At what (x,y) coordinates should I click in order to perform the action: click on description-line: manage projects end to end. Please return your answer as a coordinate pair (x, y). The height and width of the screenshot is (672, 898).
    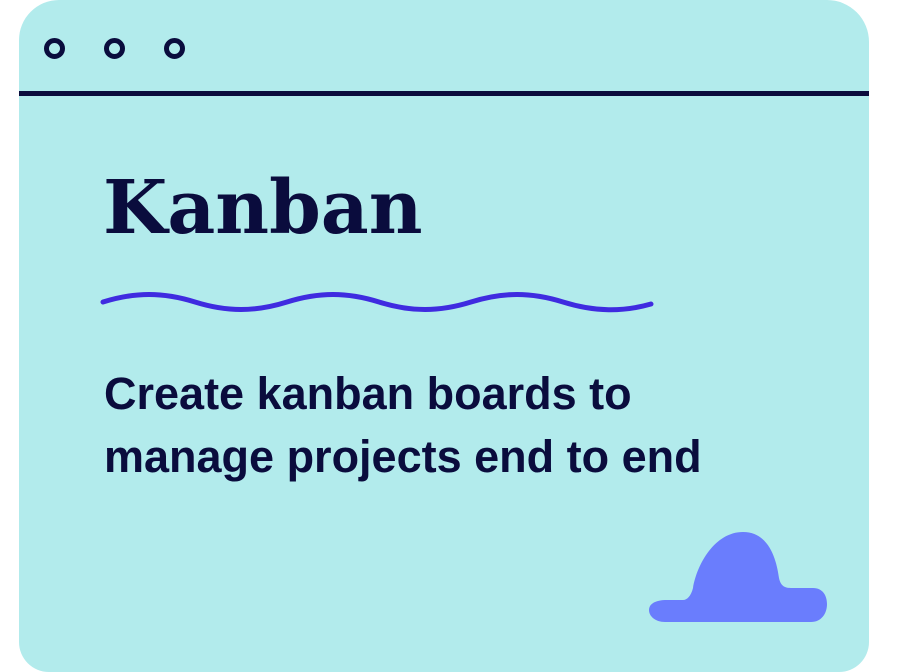
    Looking at the image, I should click on (403, 456).